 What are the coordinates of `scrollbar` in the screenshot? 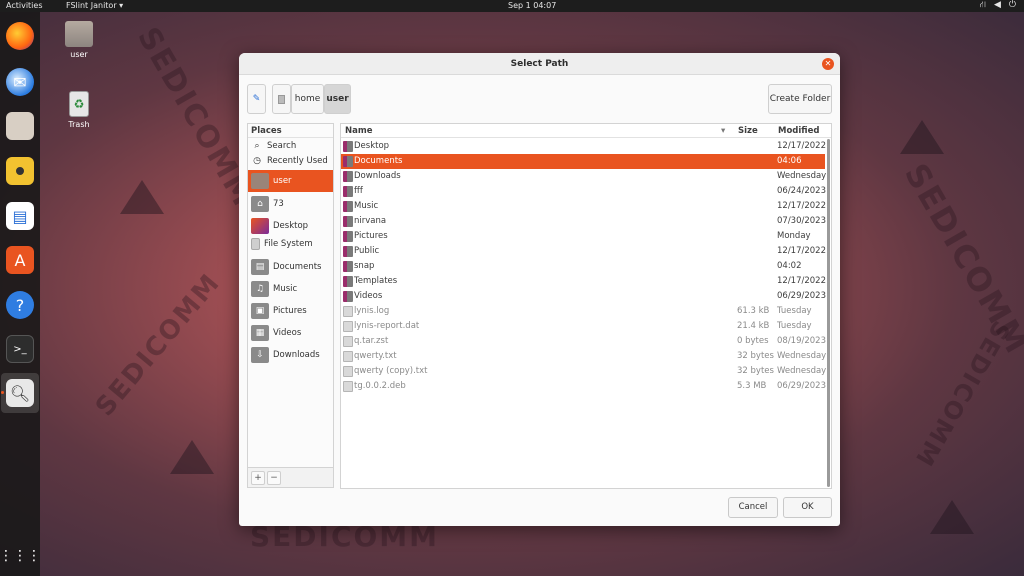 It's located at (828, 313).